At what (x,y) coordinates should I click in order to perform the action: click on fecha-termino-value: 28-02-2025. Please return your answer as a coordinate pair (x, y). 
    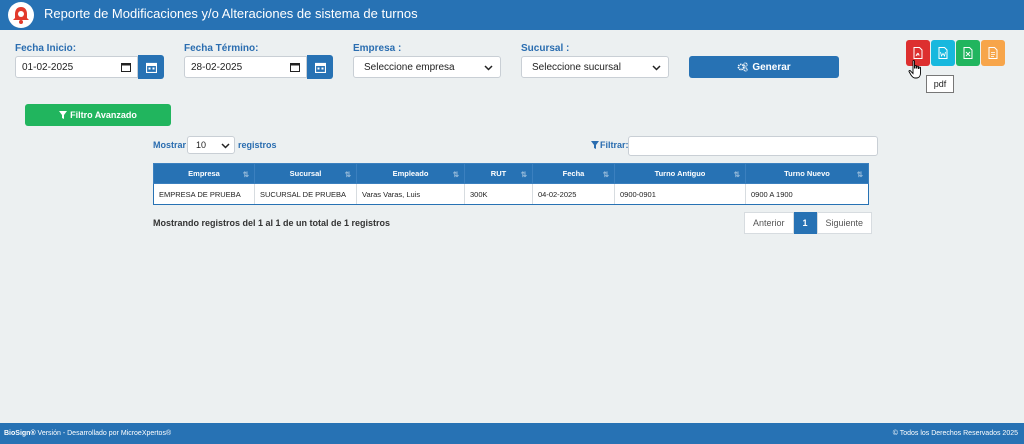
    Looking at the image, I should click on (217, 67).